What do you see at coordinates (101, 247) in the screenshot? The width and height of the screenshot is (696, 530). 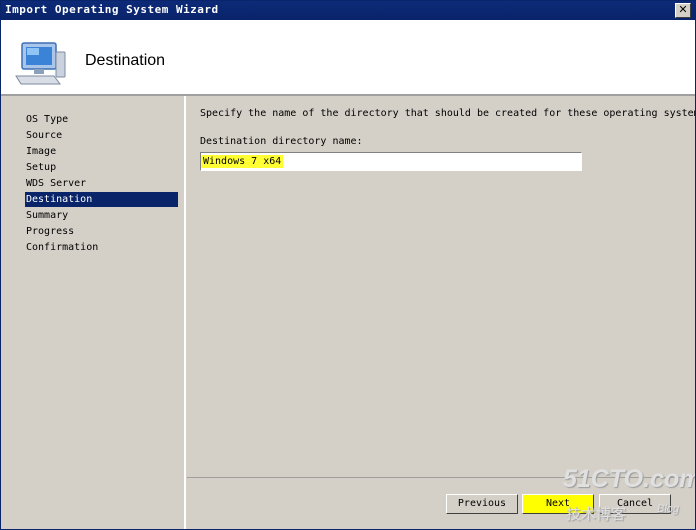 I see `step-confirmation: Confirmation` at bounding box center [101, 247].